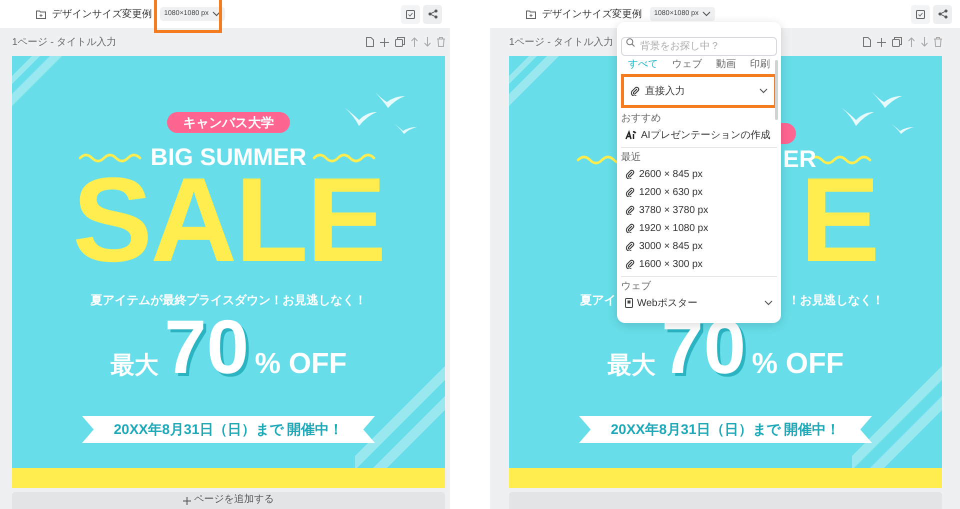  I want to click on category-tab: ウェブ, so click(687, 65).